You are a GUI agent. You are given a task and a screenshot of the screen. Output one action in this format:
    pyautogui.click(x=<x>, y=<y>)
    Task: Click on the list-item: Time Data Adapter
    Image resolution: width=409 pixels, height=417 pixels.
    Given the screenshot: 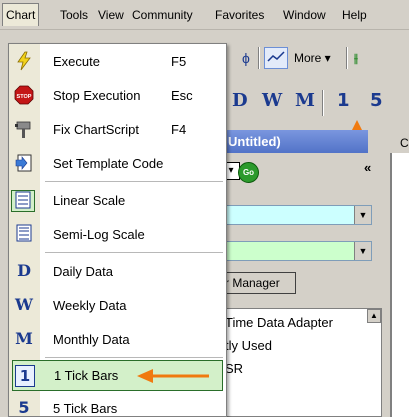 What is the action you would take?
    pyautogui.click(x=279, y=322)
    